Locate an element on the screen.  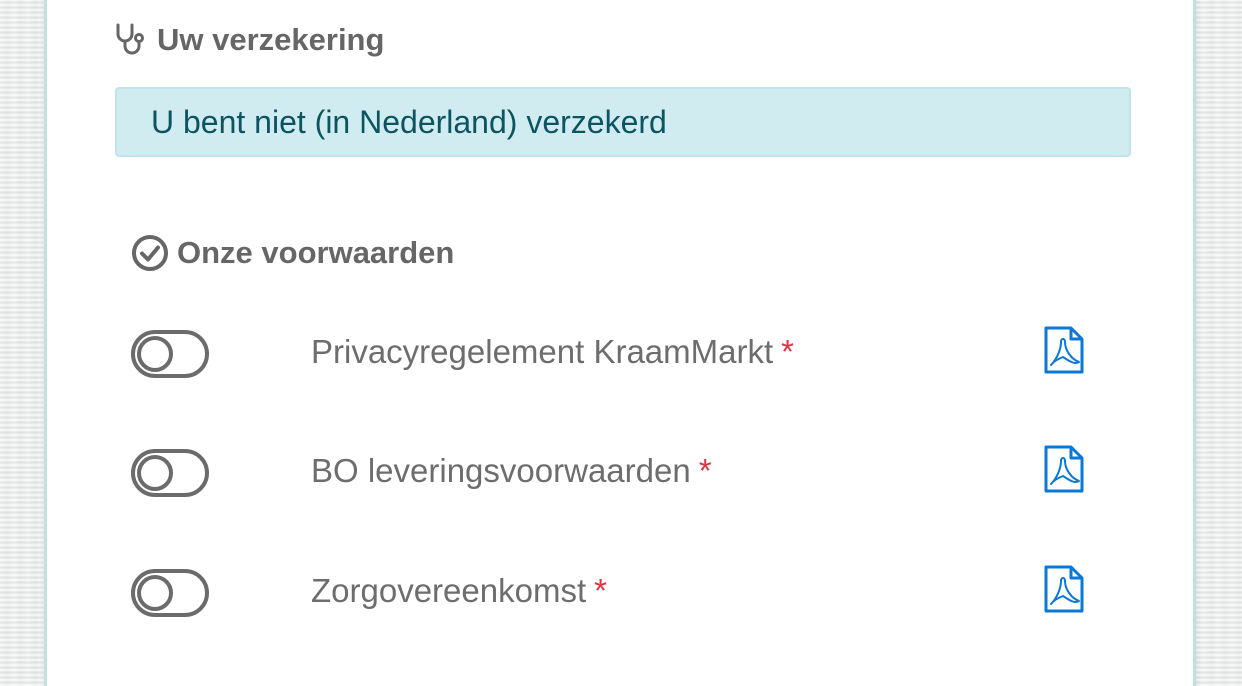
condition-label: Privacyregelement KraamMarkt * is located at coordinates (552, 352).